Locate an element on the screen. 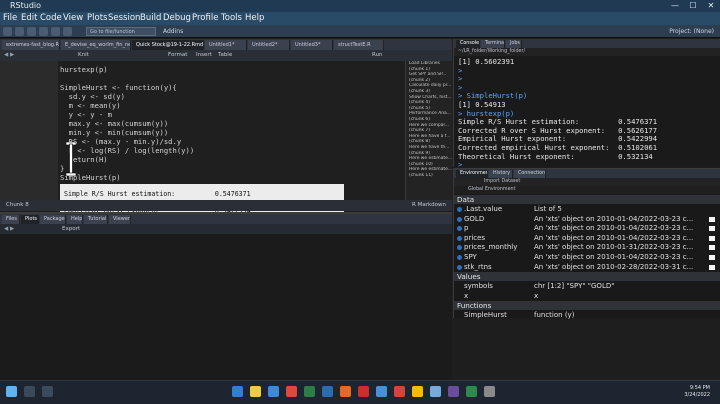  import-dataset-button: Import Dataset is located at coordinates (502, 182).